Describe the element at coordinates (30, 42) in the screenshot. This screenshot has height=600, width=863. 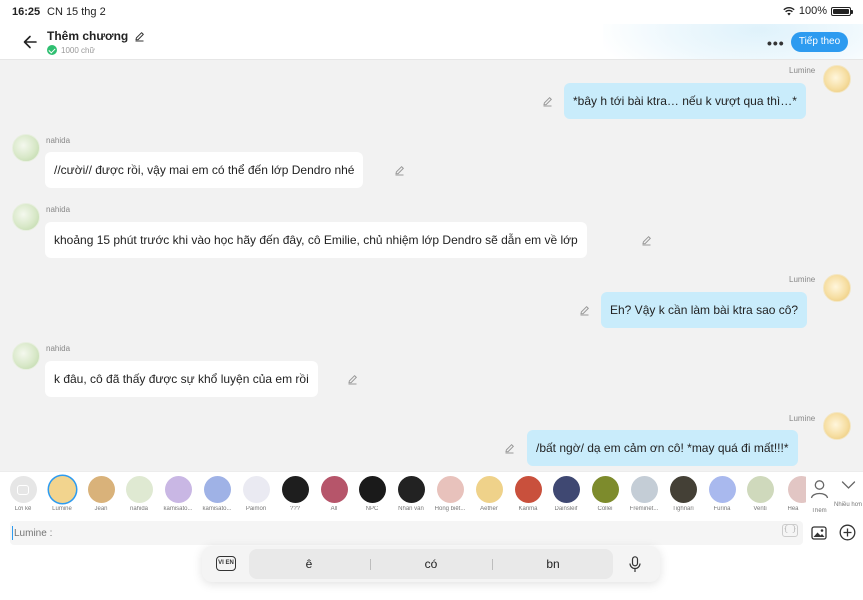
I see `back-arrow-icon` at that location.